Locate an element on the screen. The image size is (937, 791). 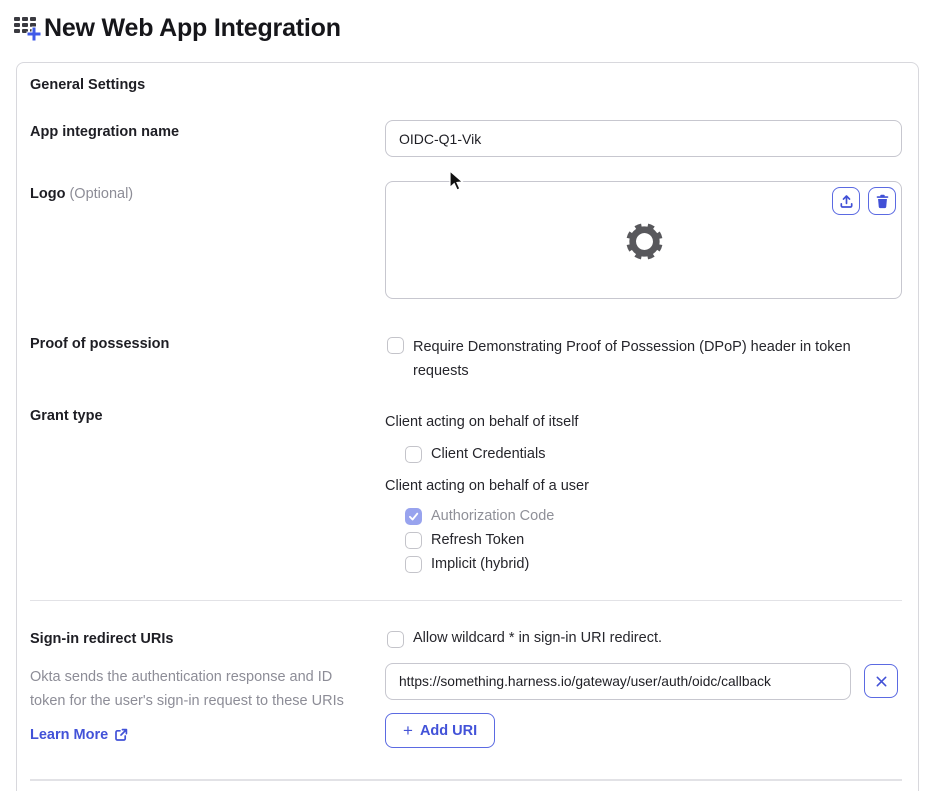
implicit-hybrid-checkbox is located at coordinates (413, 564).